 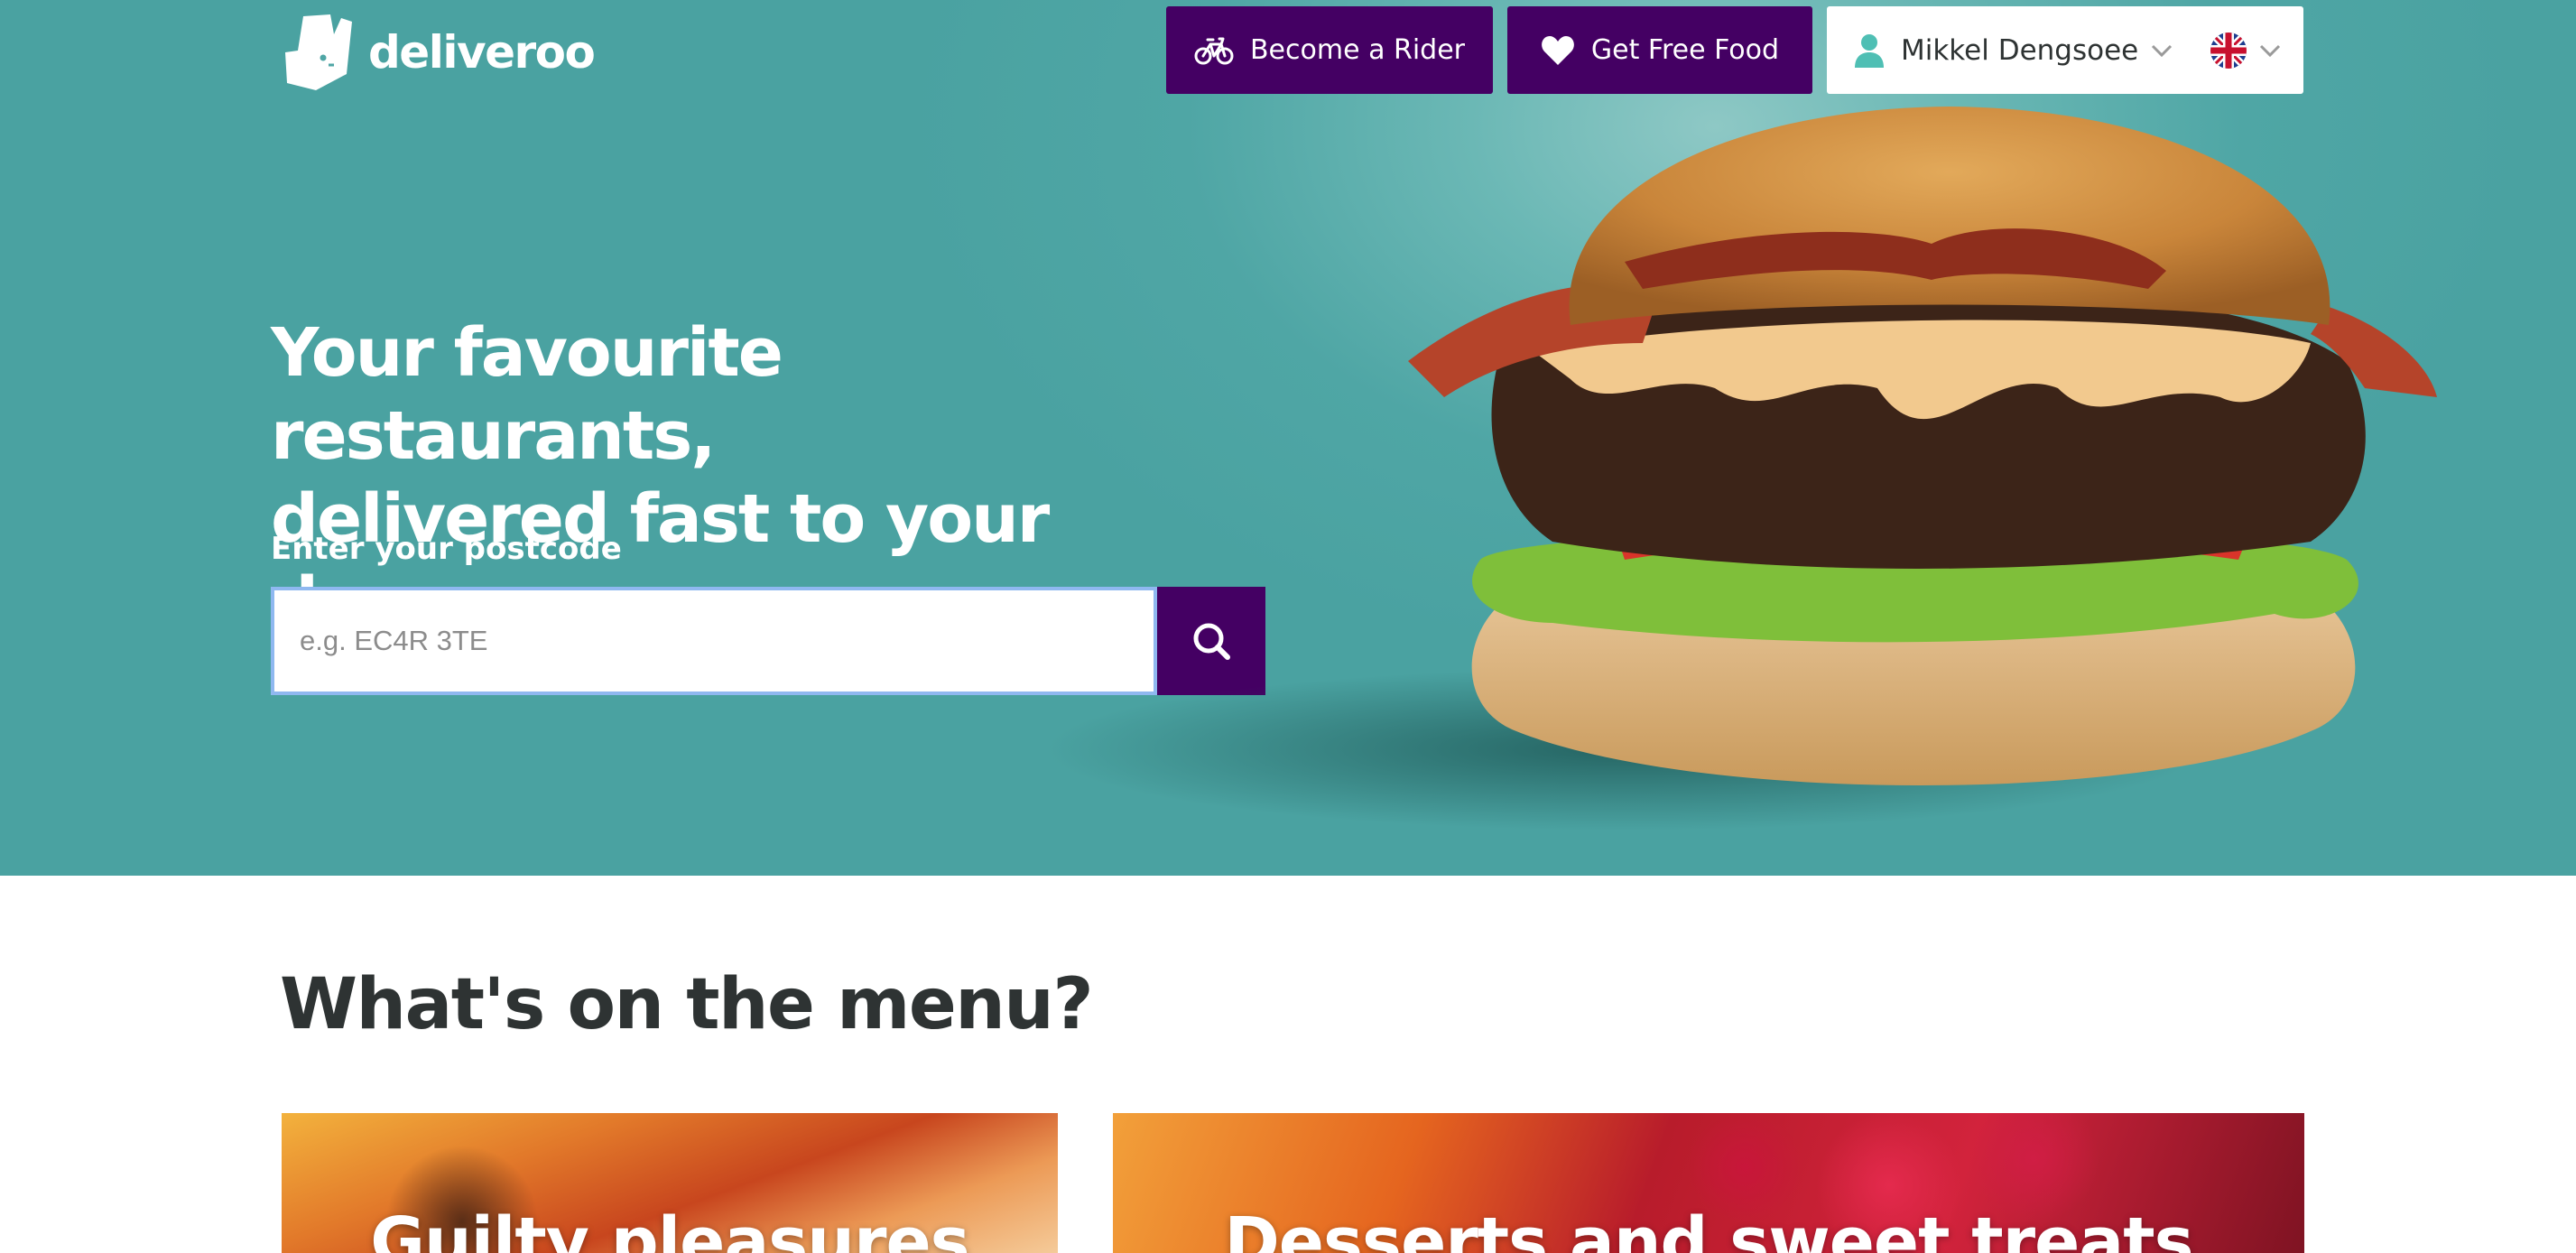 What do you see at coordinates (318, 52) in the screenshot?
I see `kangaroo-logo-icon` at bounding box center [318, 52].